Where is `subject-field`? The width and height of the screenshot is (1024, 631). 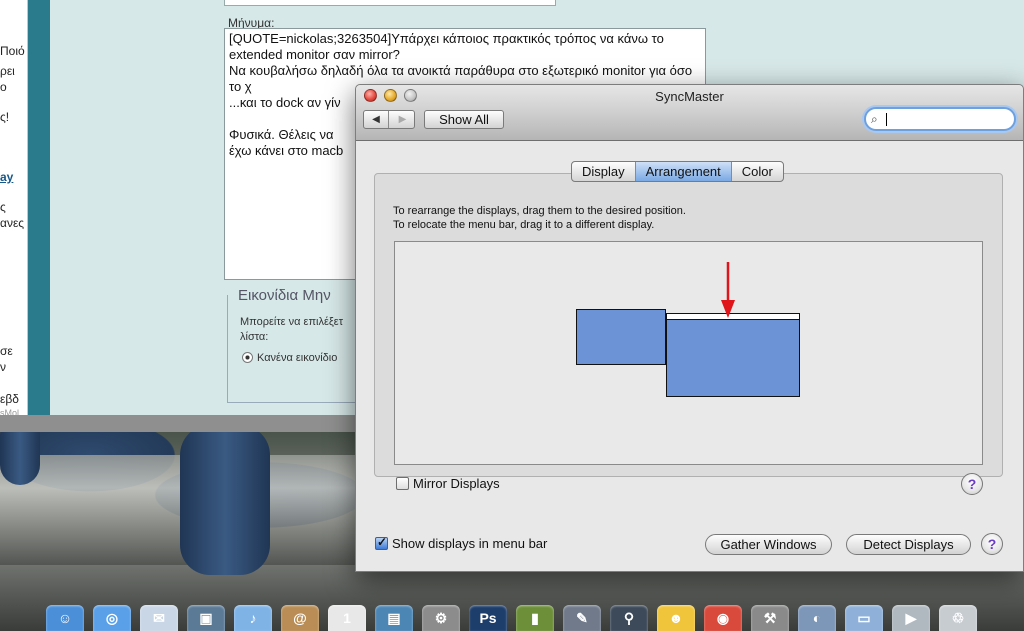 subject-field is located at coordinates (390, 3).